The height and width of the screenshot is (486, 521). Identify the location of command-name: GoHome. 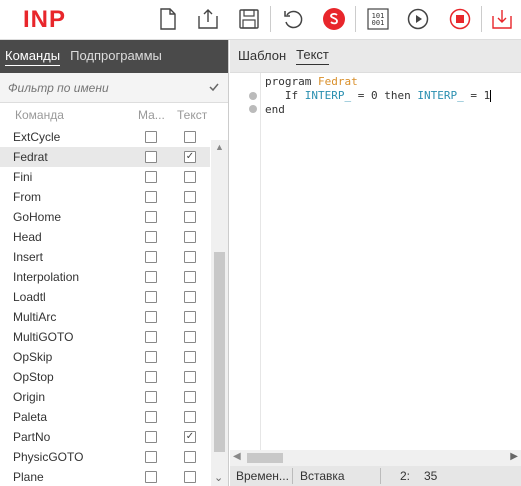
(37, 217).